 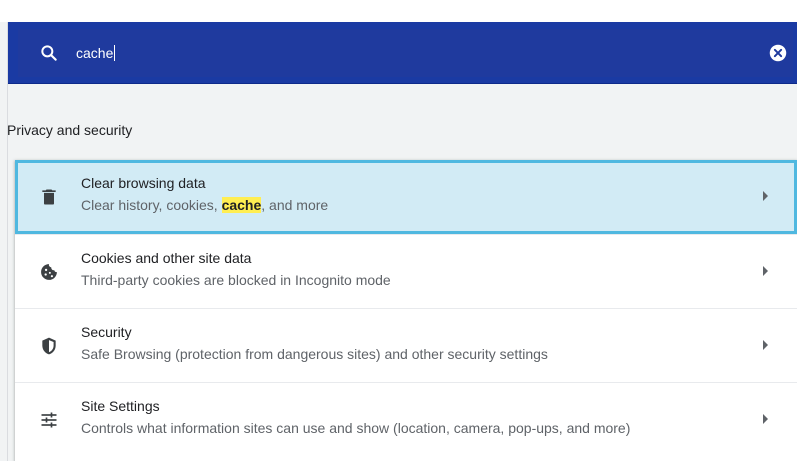 What do you see at coordinates (95, 53) in the screenshot?
I see `search-input-value: cache` at bounding box center [95, 53].